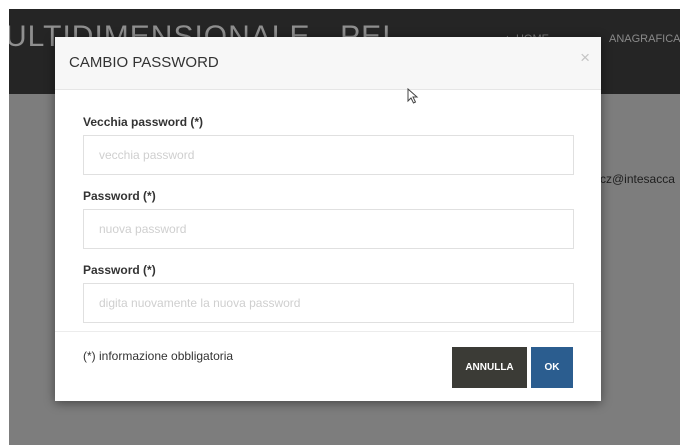 This screenshot has width=680, height=445. I want to click on close-icon: ×, so click(585, 57).